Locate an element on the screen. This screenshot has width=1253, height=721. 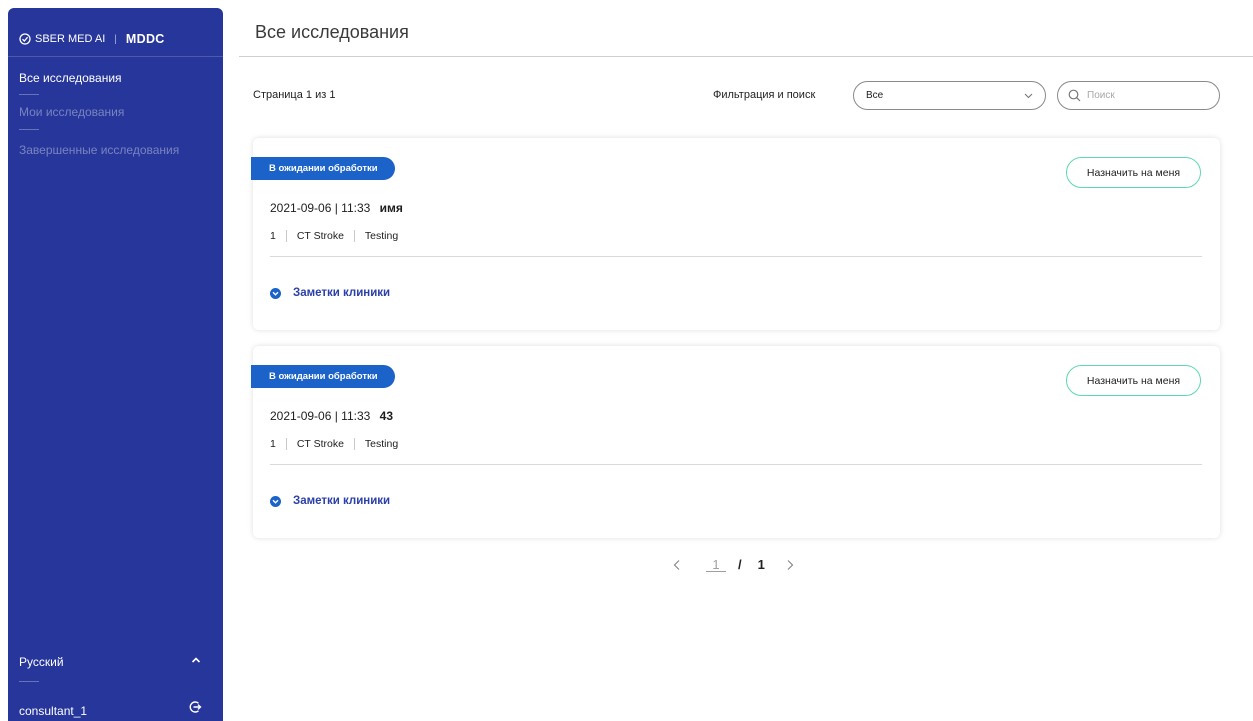
pagination: 1 / 1 is located at coordinates (733, 564).